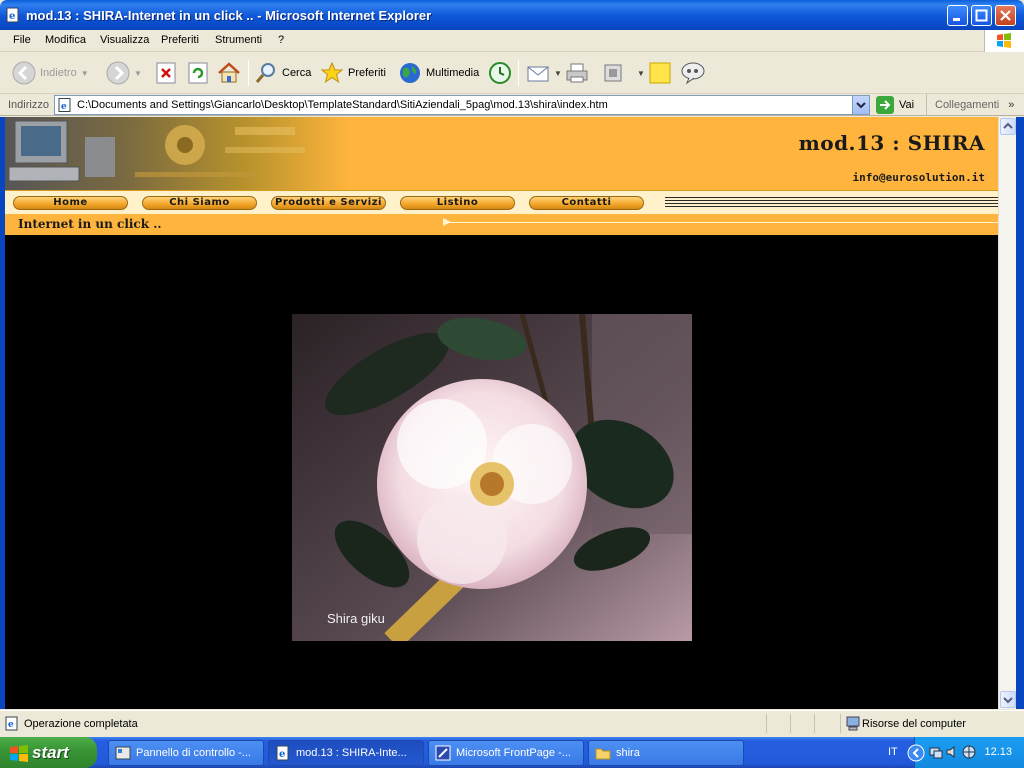 This screenshot has width=1024, height=768. Describe the element at coordinates (1008, 126) in the screenshot. I see `scroll-up-button` at that location.